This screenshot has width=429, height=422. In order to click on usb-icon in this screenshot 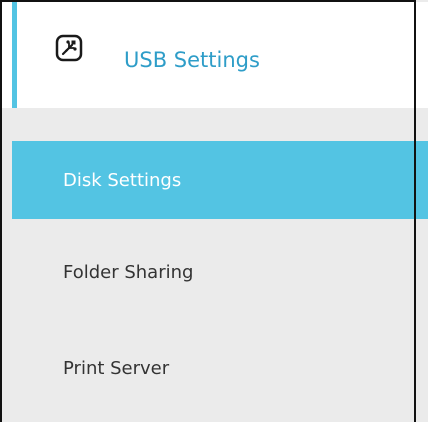, I will do `click(69, 48)`.